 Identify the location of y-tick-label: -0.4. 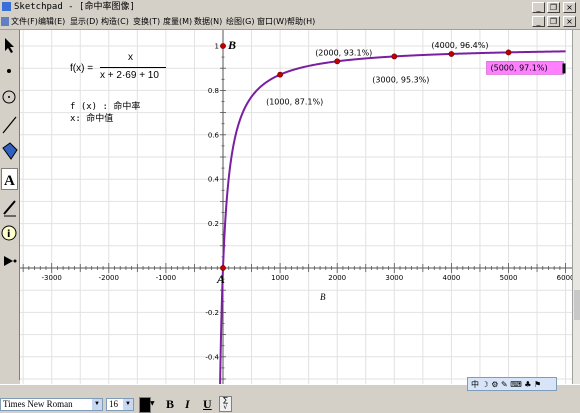
(212, 357).